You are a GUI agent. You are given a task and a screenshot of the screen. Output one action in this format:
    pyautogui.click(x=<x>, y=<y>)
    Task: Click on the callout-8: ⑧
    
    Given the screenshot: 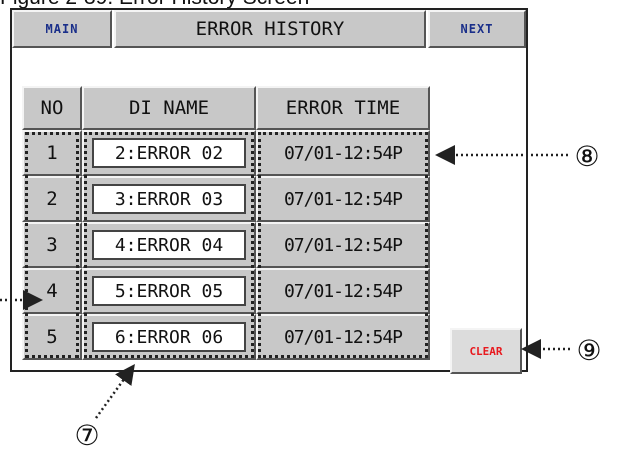 What is the action you would take?
    pyautogui.click(x=587, y=156)
    